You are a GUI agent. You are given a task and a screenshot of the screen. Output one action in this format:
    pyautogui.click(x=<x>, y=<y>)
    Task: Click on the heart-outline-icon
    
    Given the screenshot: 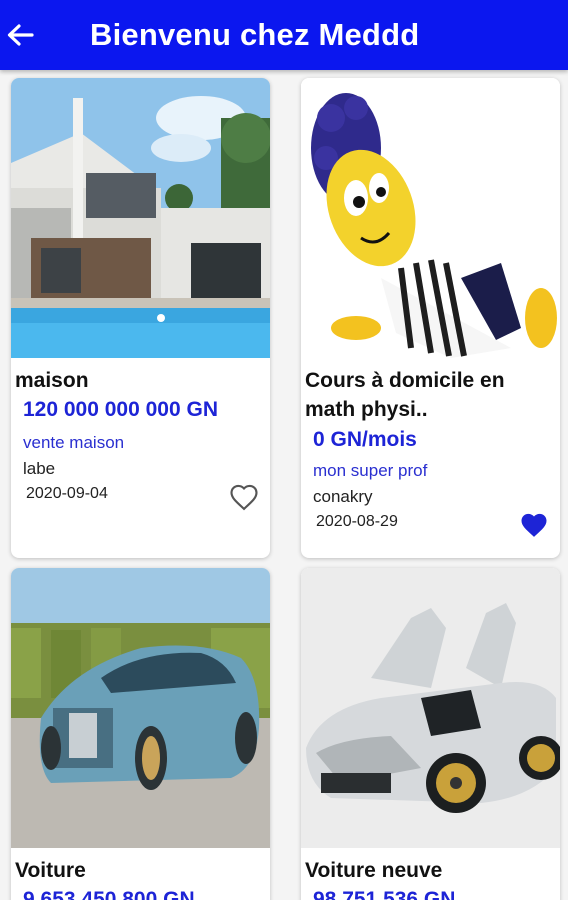 What is the action you would take?
    pyautogui.click(x=244, y=497)
    